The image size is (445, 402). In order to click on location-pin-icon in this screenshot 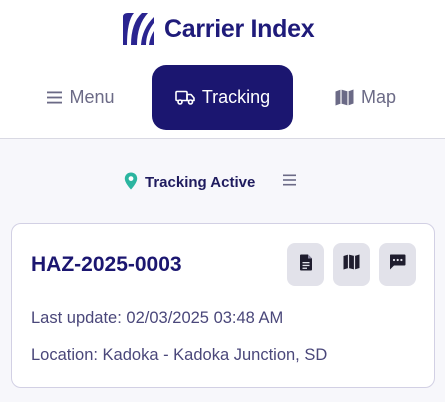, I will do `click(131, 183)`.